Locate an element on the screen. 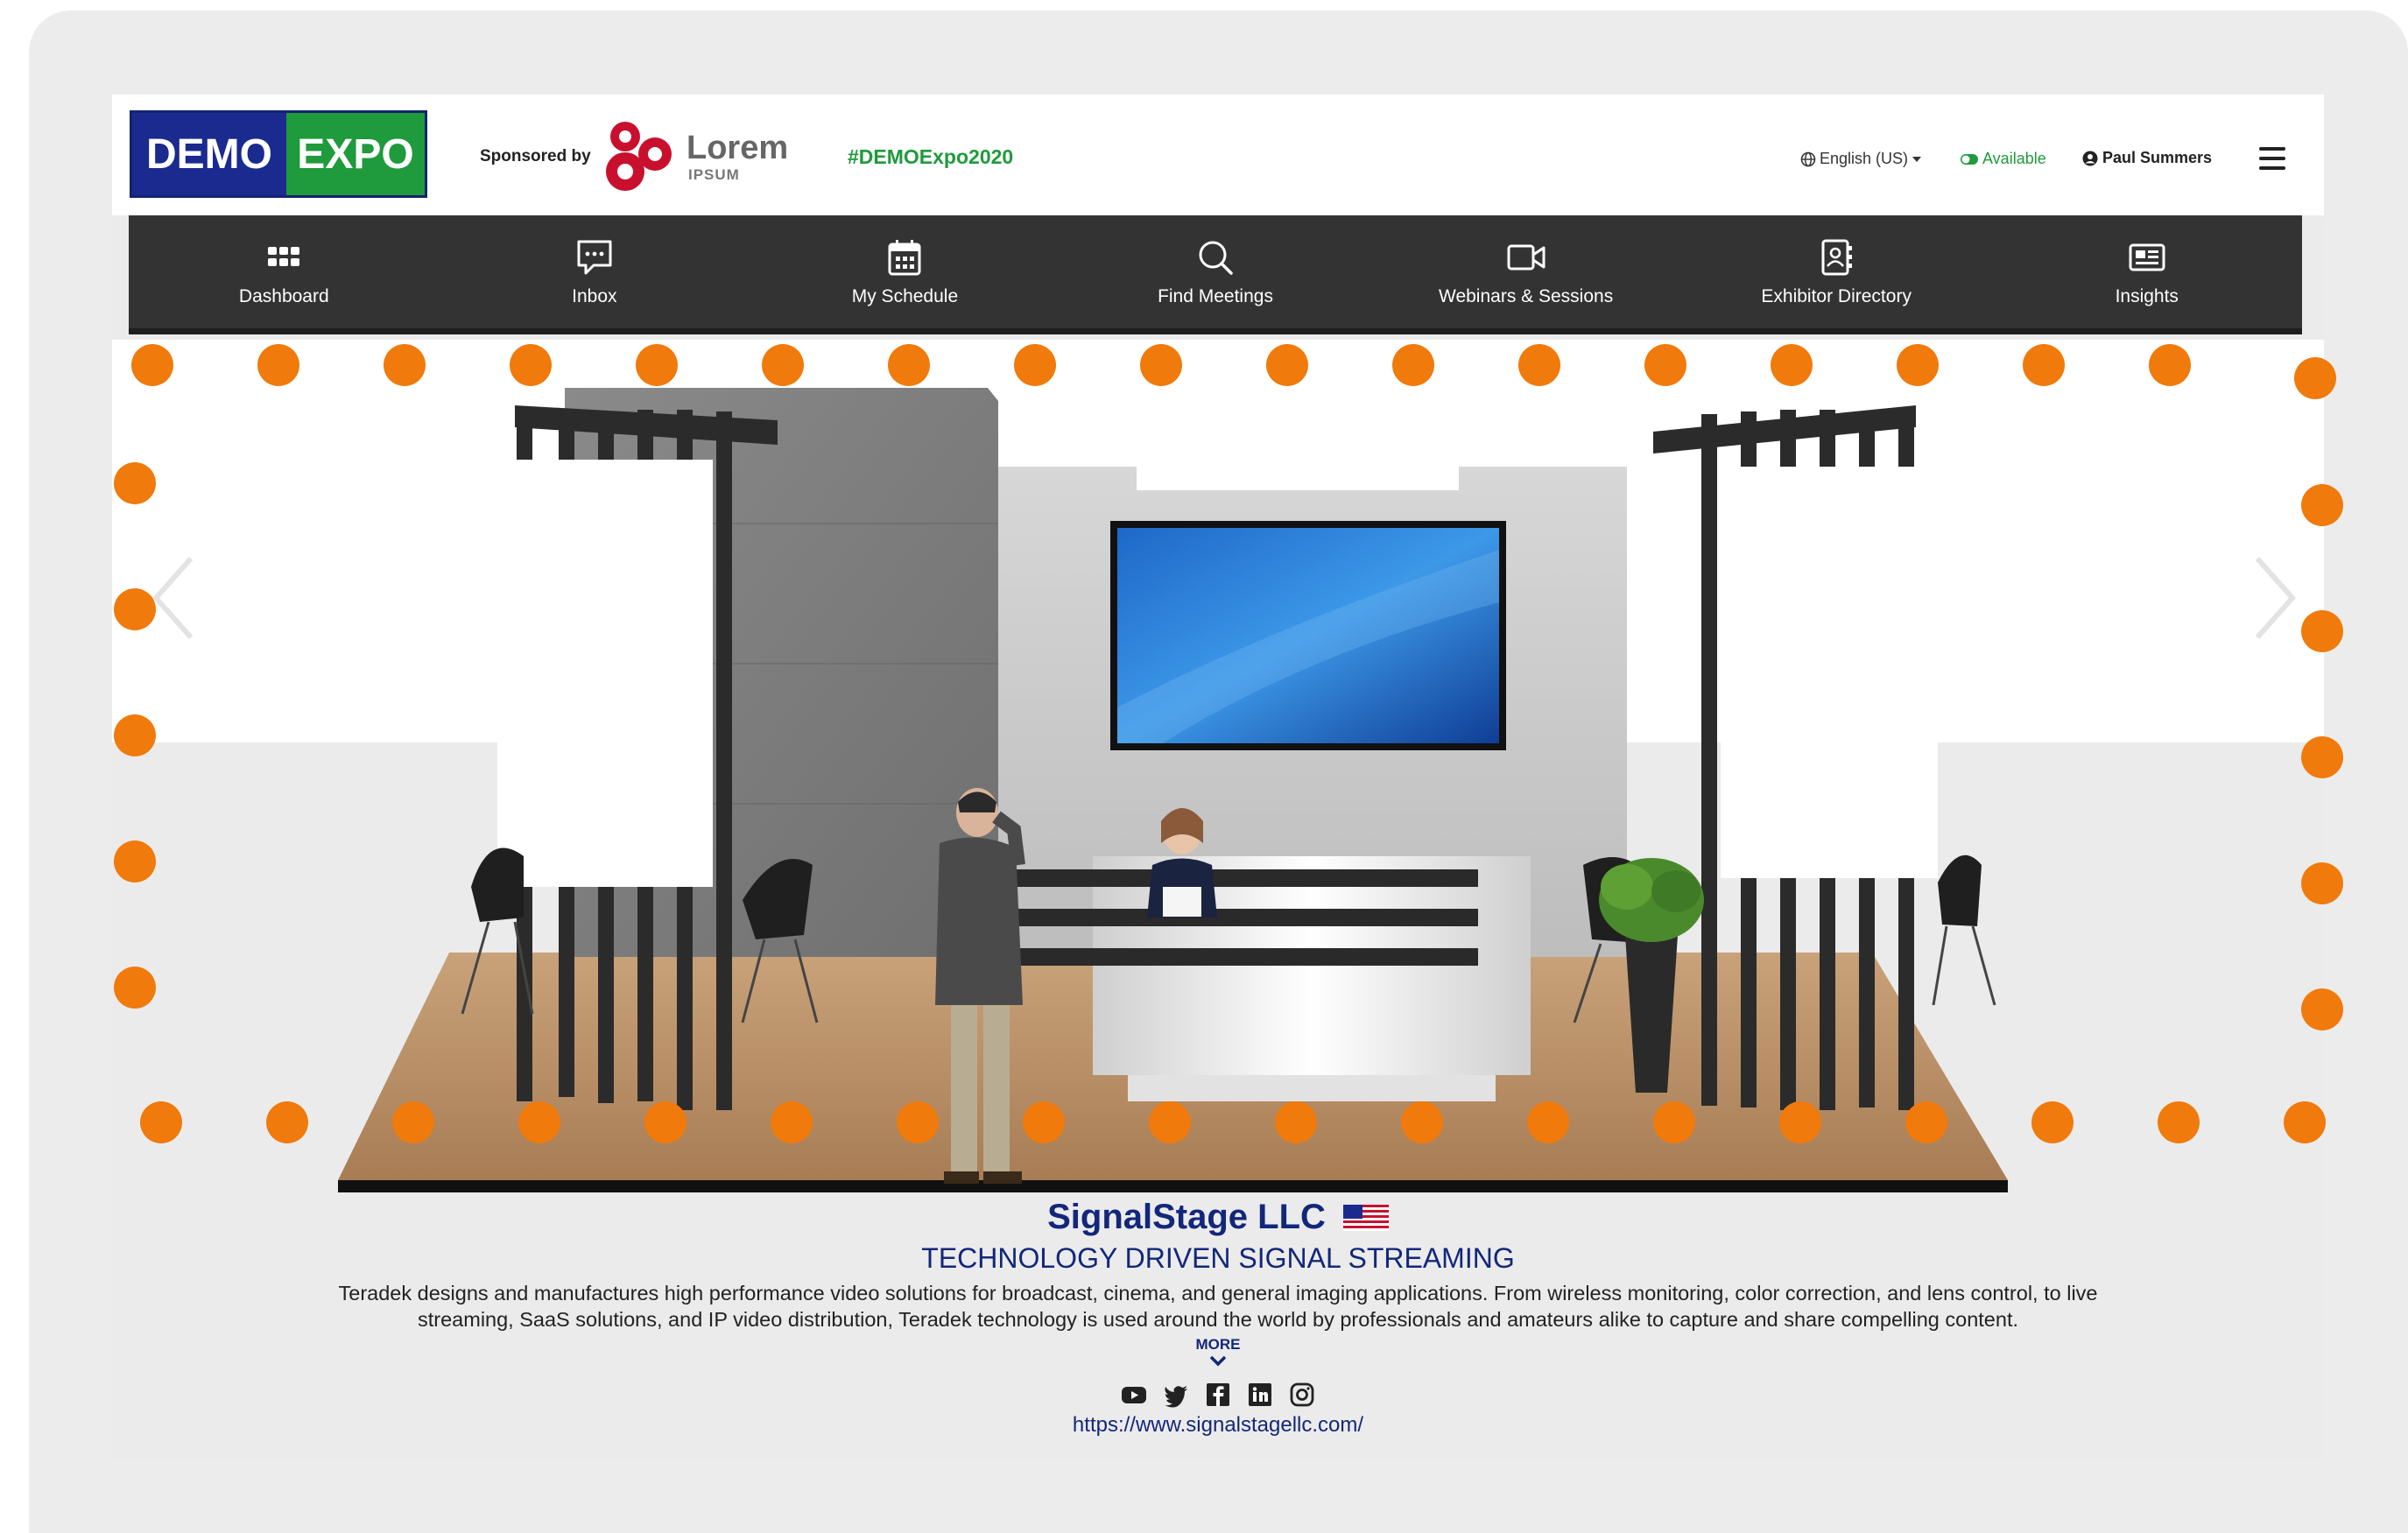 The height and width of the screenshot is (1533, 2408). nav-exhibitor-directory: Exhibitor Directory is located at coordinates (1836, 271).